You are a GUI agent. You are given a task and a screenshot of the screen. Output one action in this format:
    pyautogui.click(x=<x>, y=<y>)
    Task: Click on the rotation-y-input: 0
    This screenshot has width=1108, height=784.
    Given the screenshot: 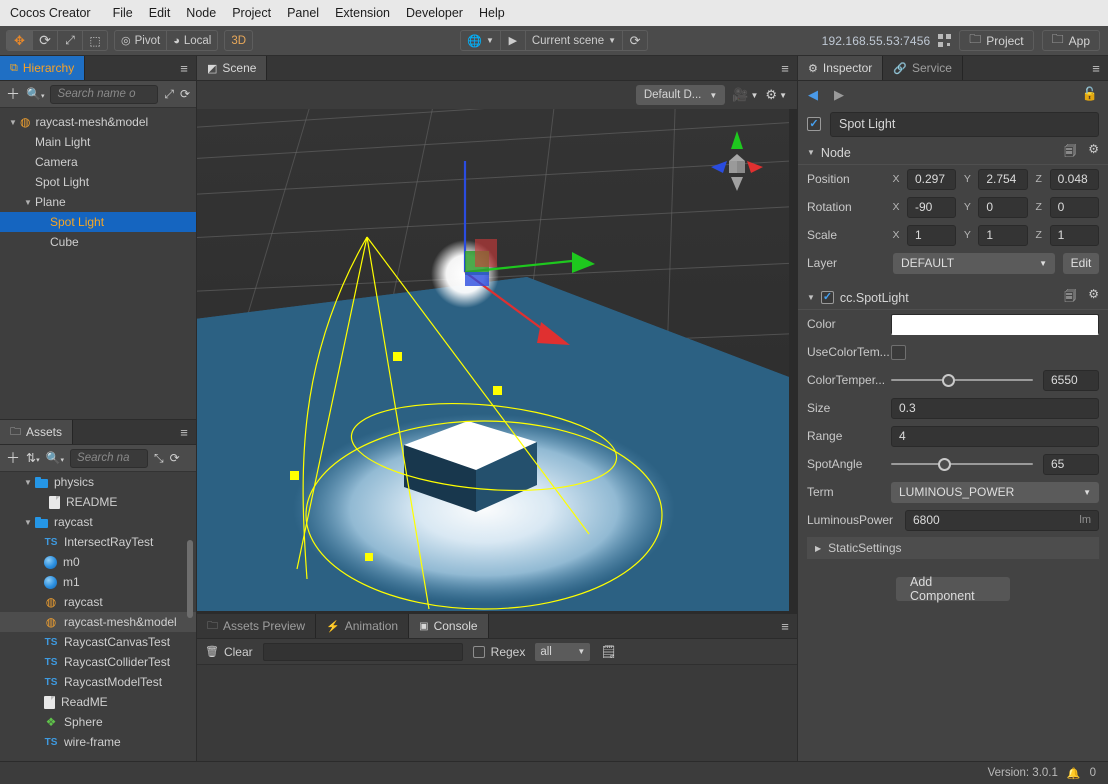 What is the action you would take?
    pyautogui.click(x=1003, y=207)
    